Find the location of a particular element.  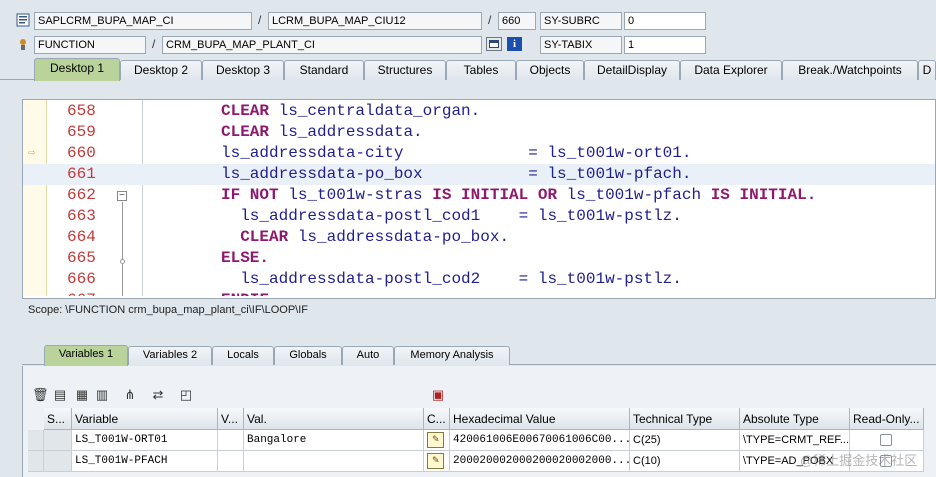

value-cell is located at coordinates (334, 461).